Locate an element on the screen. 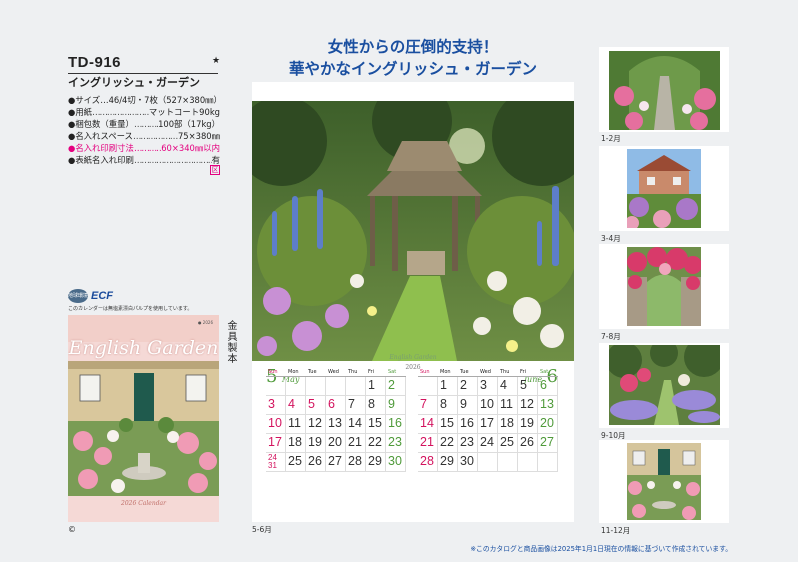  stacked-day: 31 is located at coordinates (272, 465).